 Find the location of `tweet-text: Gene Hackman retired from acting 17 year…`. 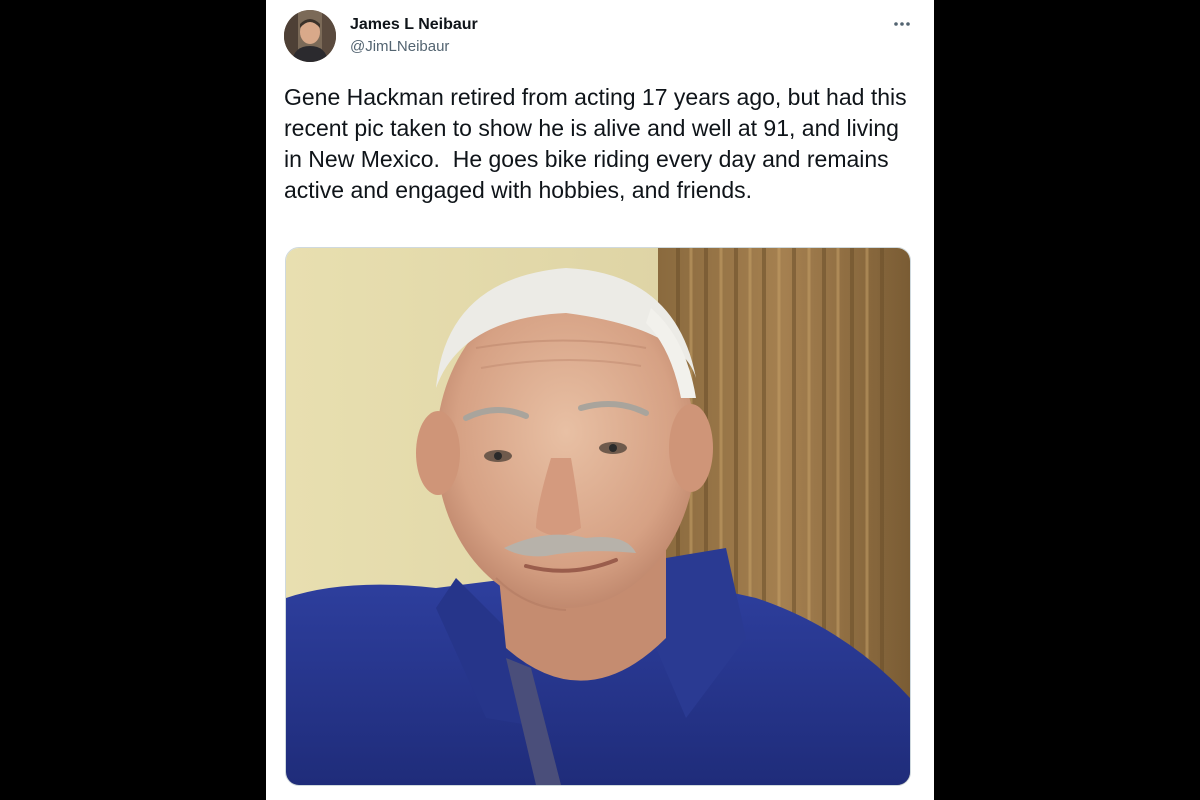

tweet-text: Gene Hackman retired from acting 17 year… is located at coordinates (598, 143).